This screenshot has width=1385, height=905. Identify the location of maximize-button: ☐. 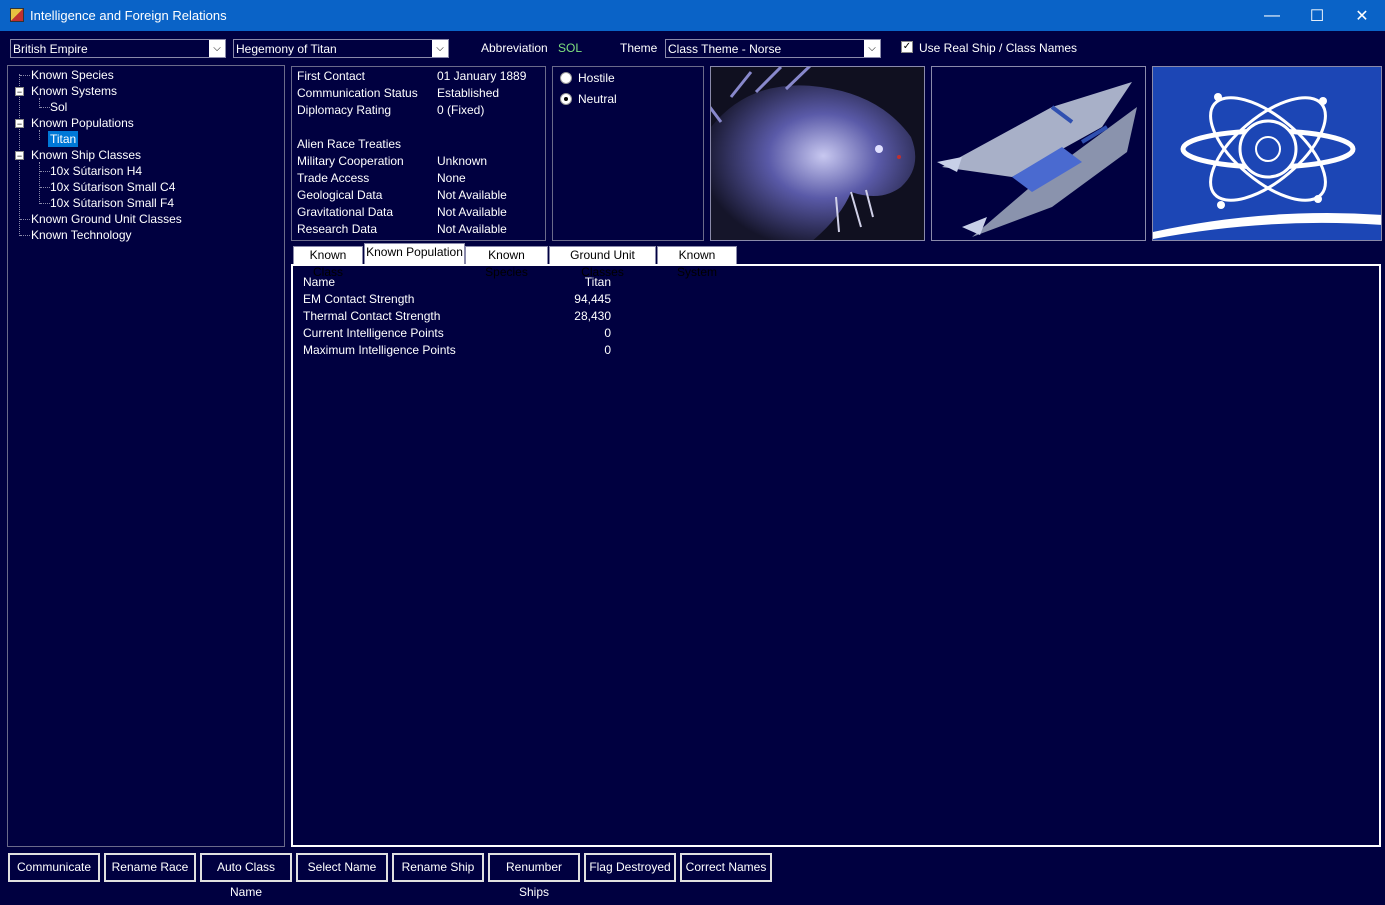
(1317, 15).